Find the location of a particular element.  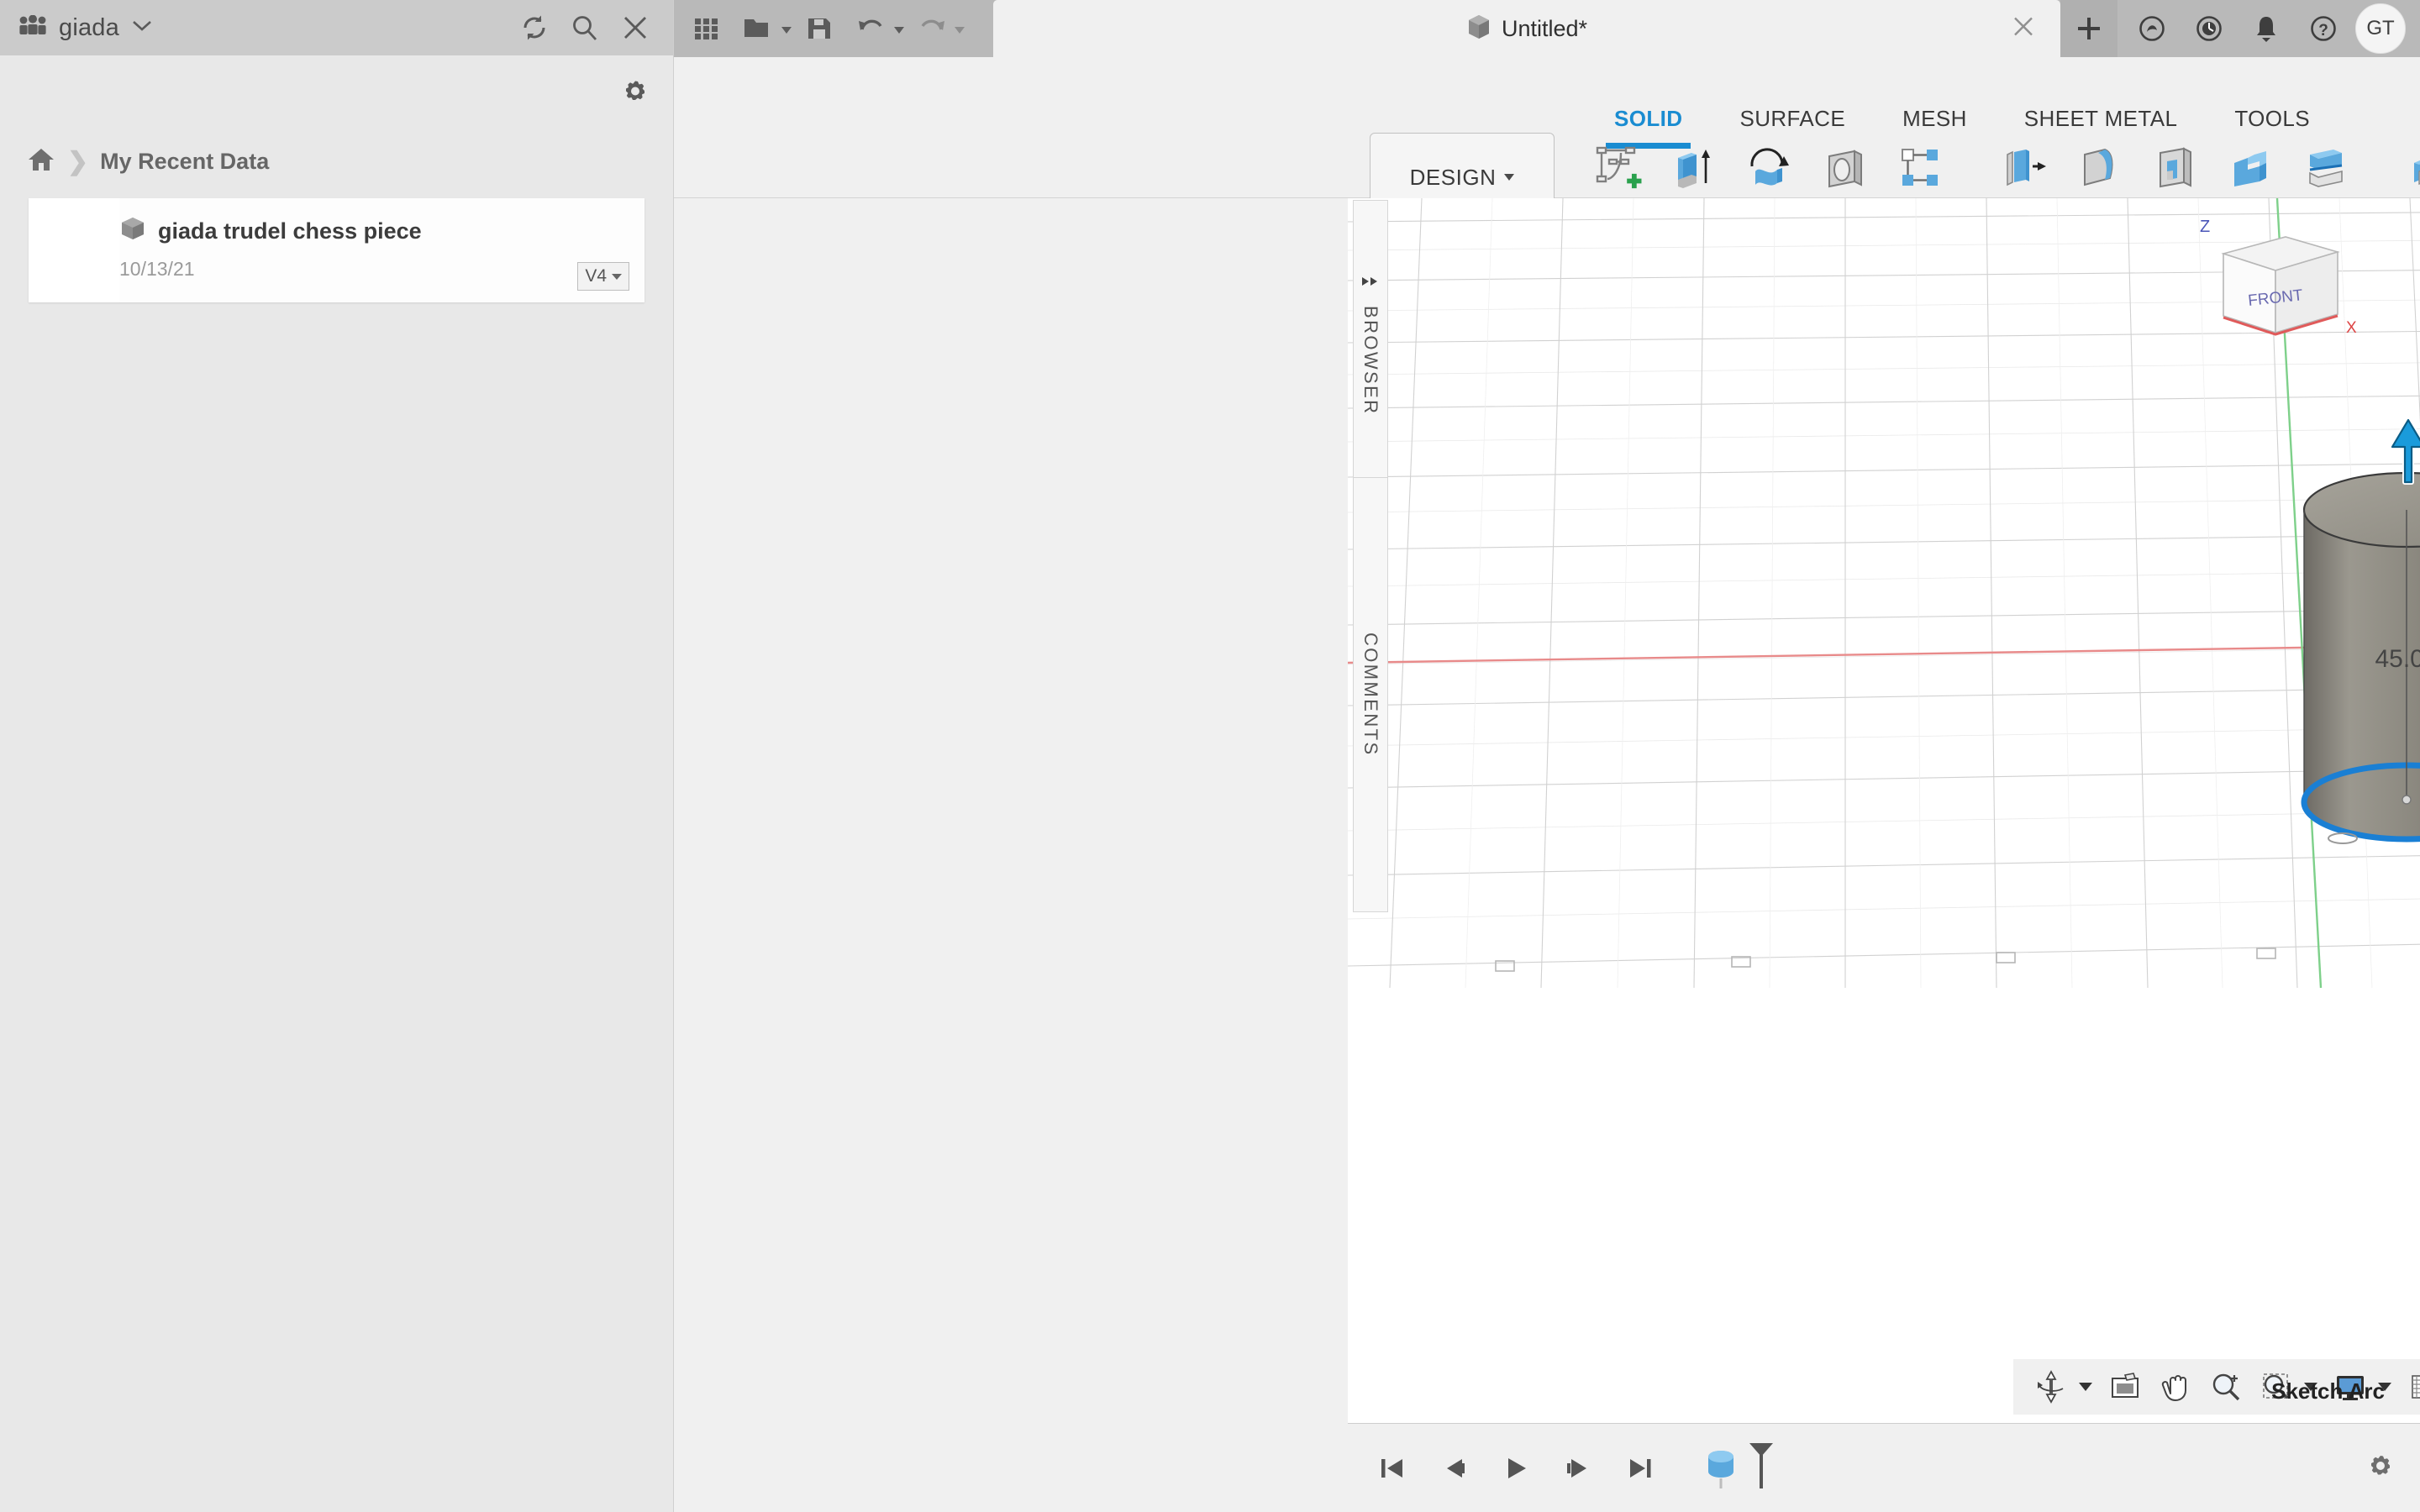

people-icon is located at coordinates (33, 27).